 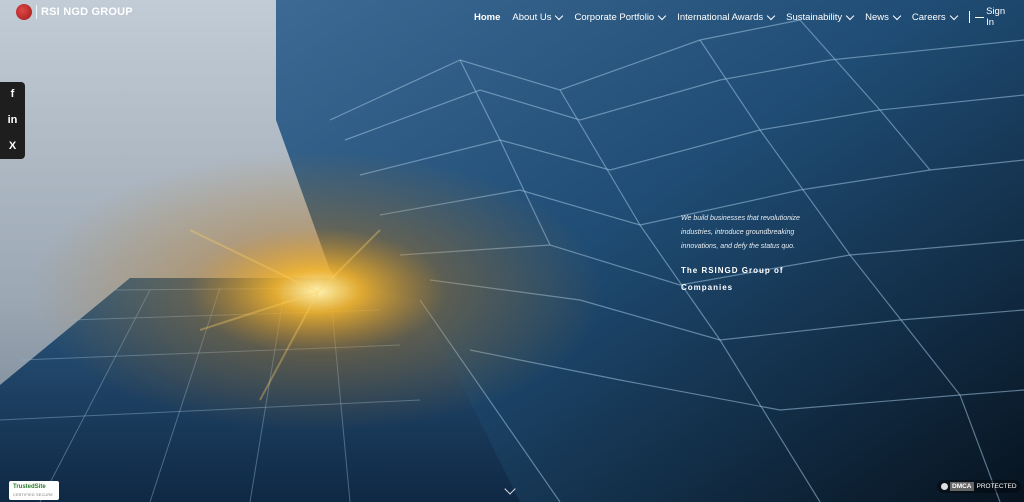 I want to click on lock-icon, so click(x=944, y=486).